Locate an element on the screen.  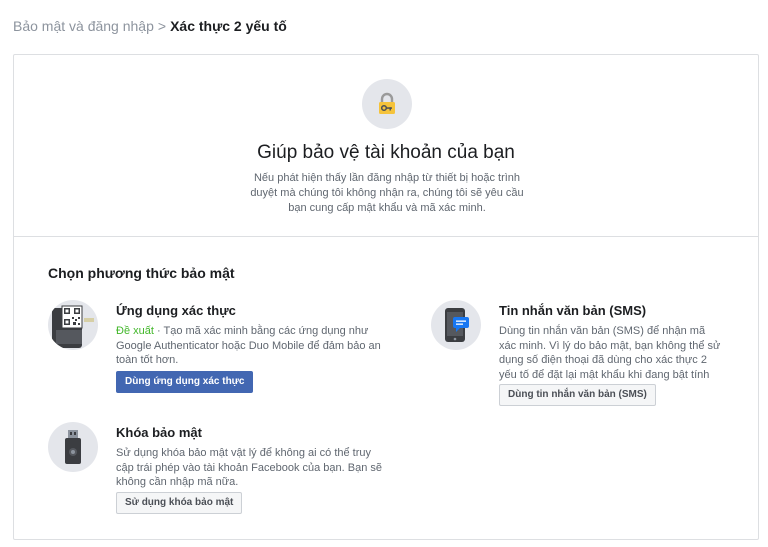
usb-key-icon is located at coordinates (73, 447).